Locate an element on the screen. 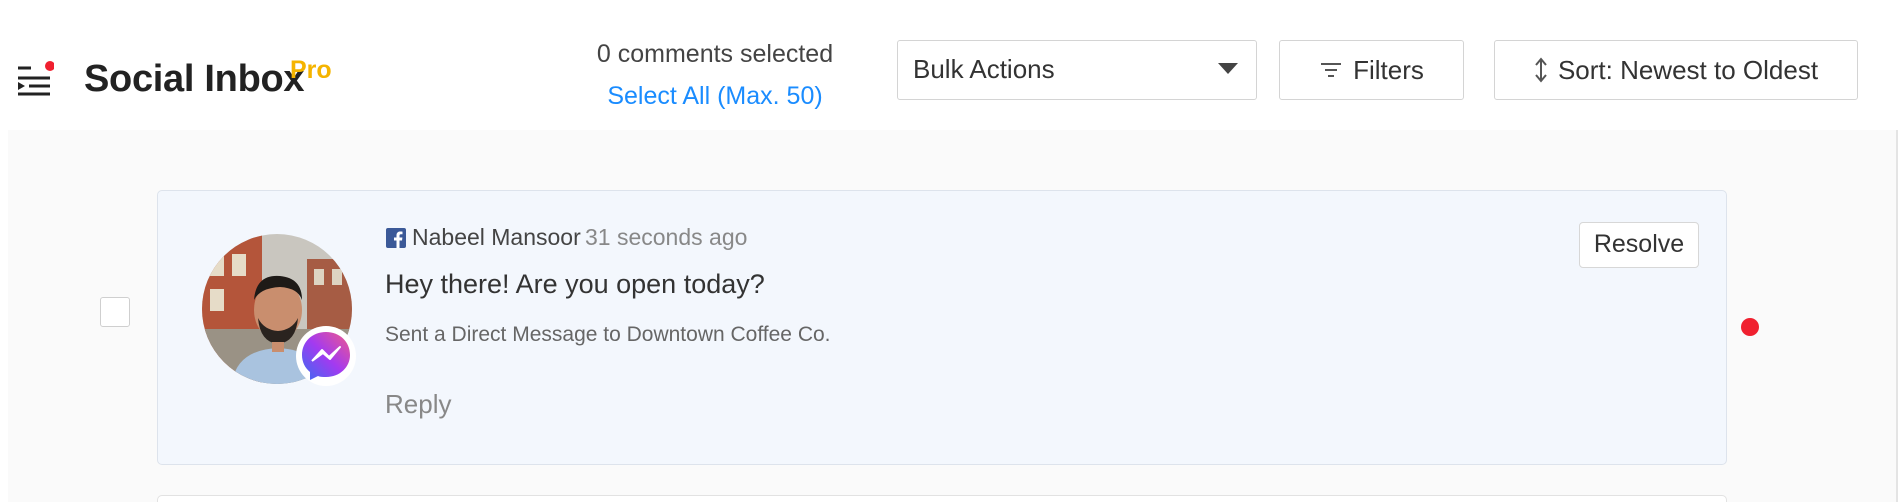 The width and height of the screenshot is (1898, 502). left-strip is located at coordinates (4, 316).